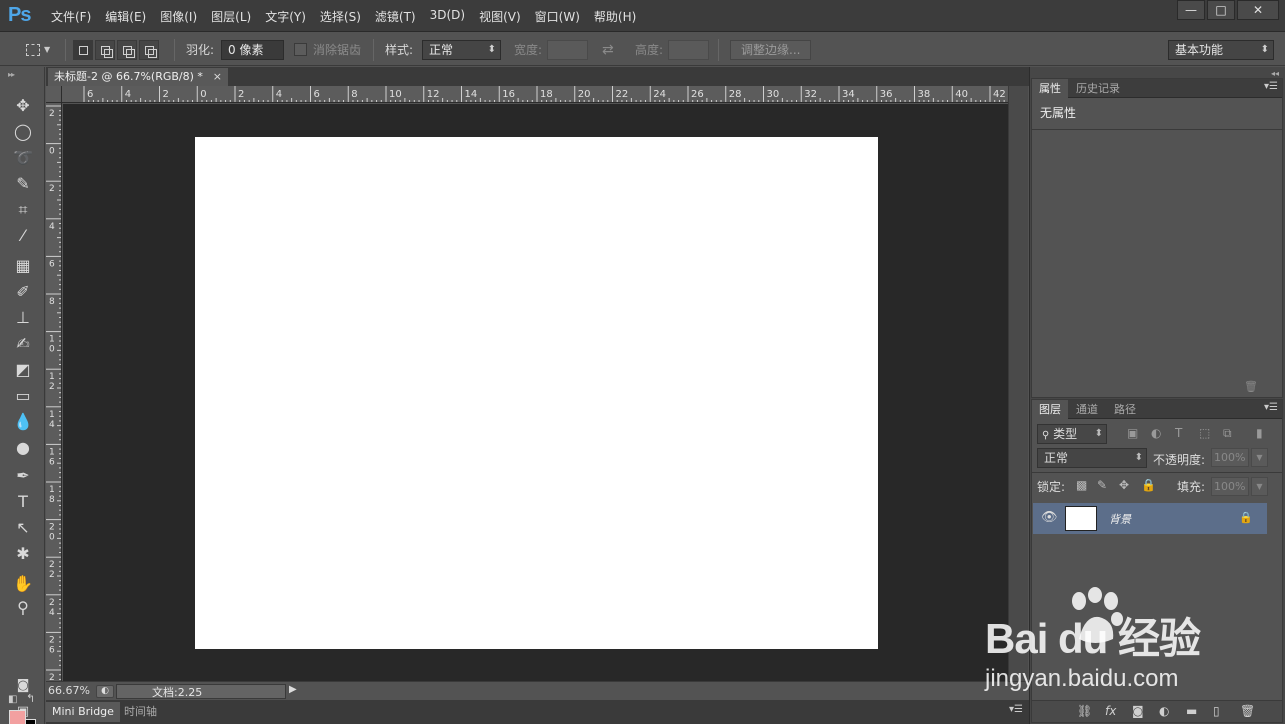  Describe the element at coordinates (23, 184) in the screenshot. I see `quick-selection-tool-icon: ✎` at that location.